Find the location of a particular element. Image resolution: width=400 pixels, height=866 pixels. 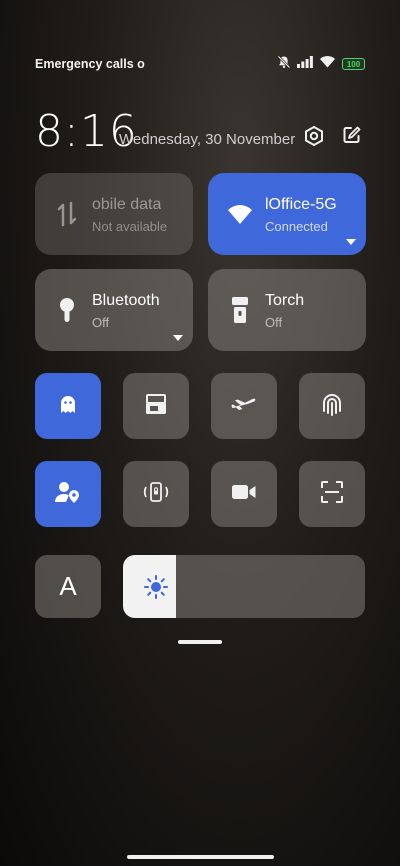

status-icons: 100 is located at coordinates (321, 64).